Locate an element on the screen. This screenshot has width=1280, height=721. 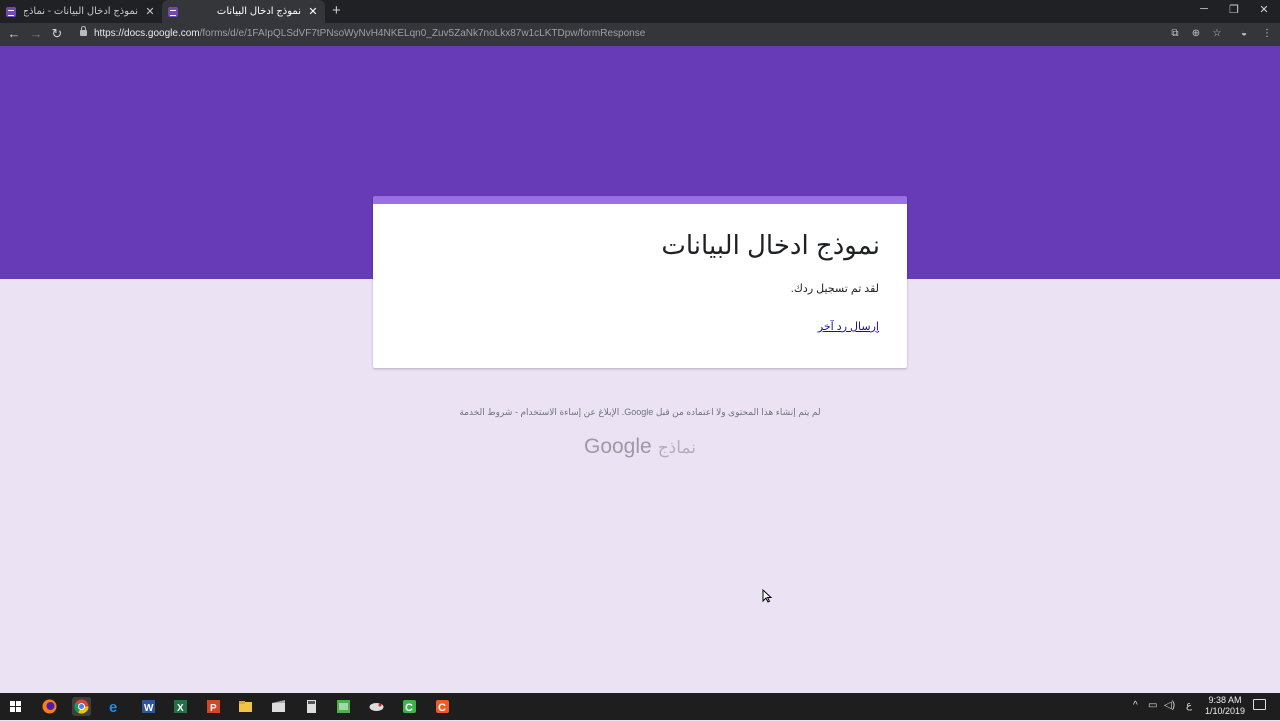
logo-google-text: Google is located at coordinates (617, 446).